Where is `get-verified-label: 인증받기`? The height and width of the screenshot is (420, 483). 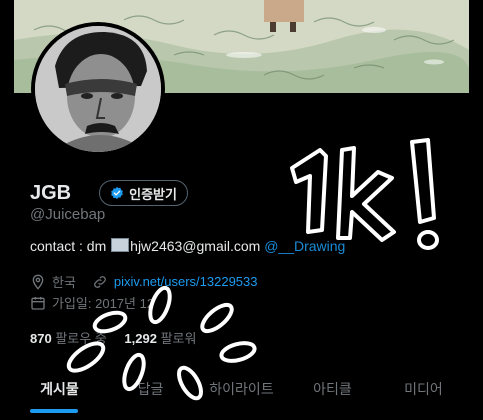
get-verified-label: 인증받기 is located at coordinates (153, 194).